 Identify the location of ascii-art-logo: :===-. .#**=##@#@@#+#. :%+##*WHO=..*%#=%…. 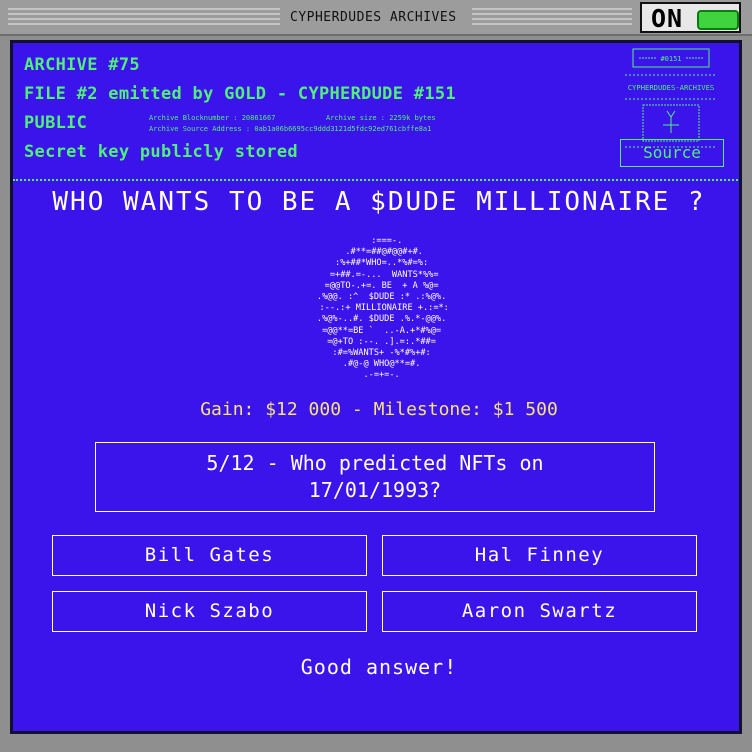
(382, 308).